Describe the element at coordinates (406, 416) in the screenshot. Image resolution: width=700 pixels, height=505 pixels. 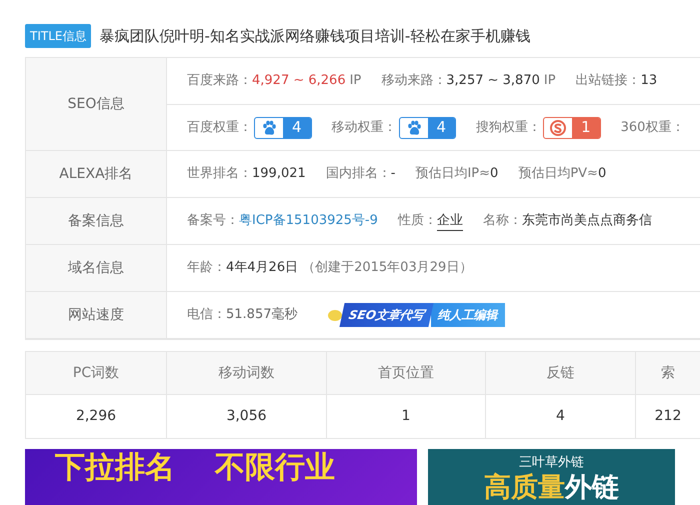
I see `table-cell: 1` at that location.